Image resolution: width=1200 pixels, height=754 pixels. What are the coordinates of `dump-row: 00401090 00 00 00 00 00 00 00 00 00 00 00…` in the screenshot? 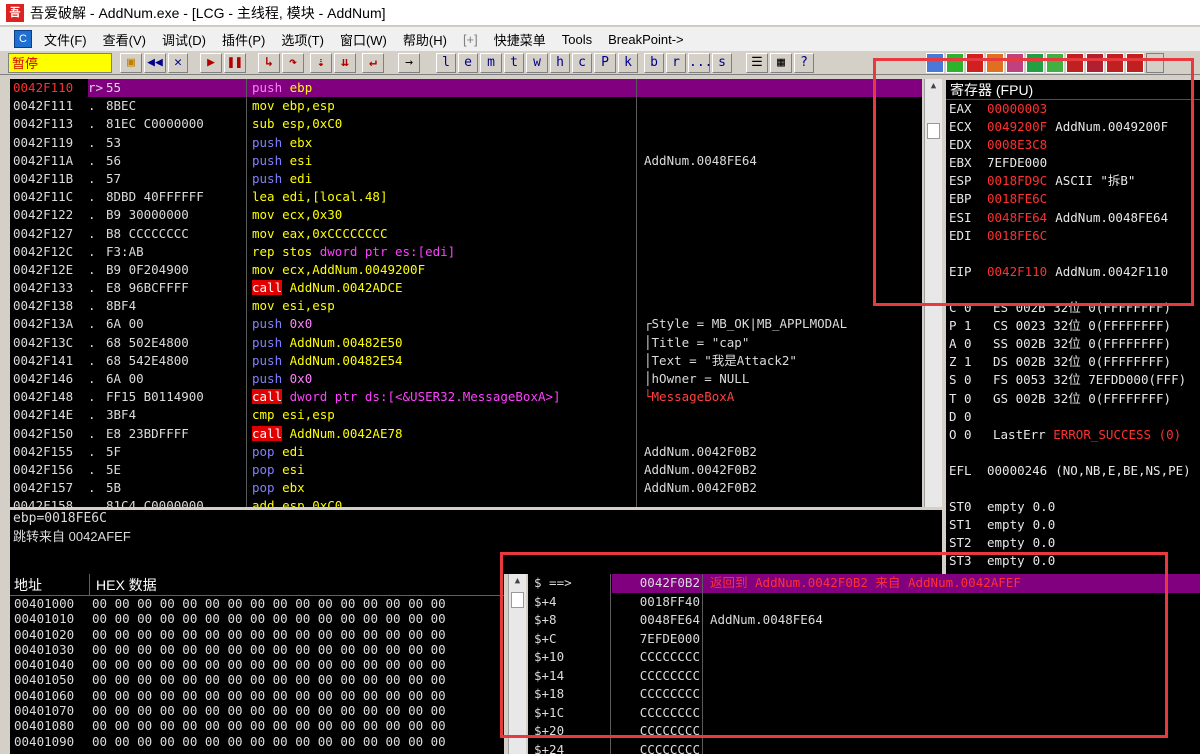 It's located at (257, 741).